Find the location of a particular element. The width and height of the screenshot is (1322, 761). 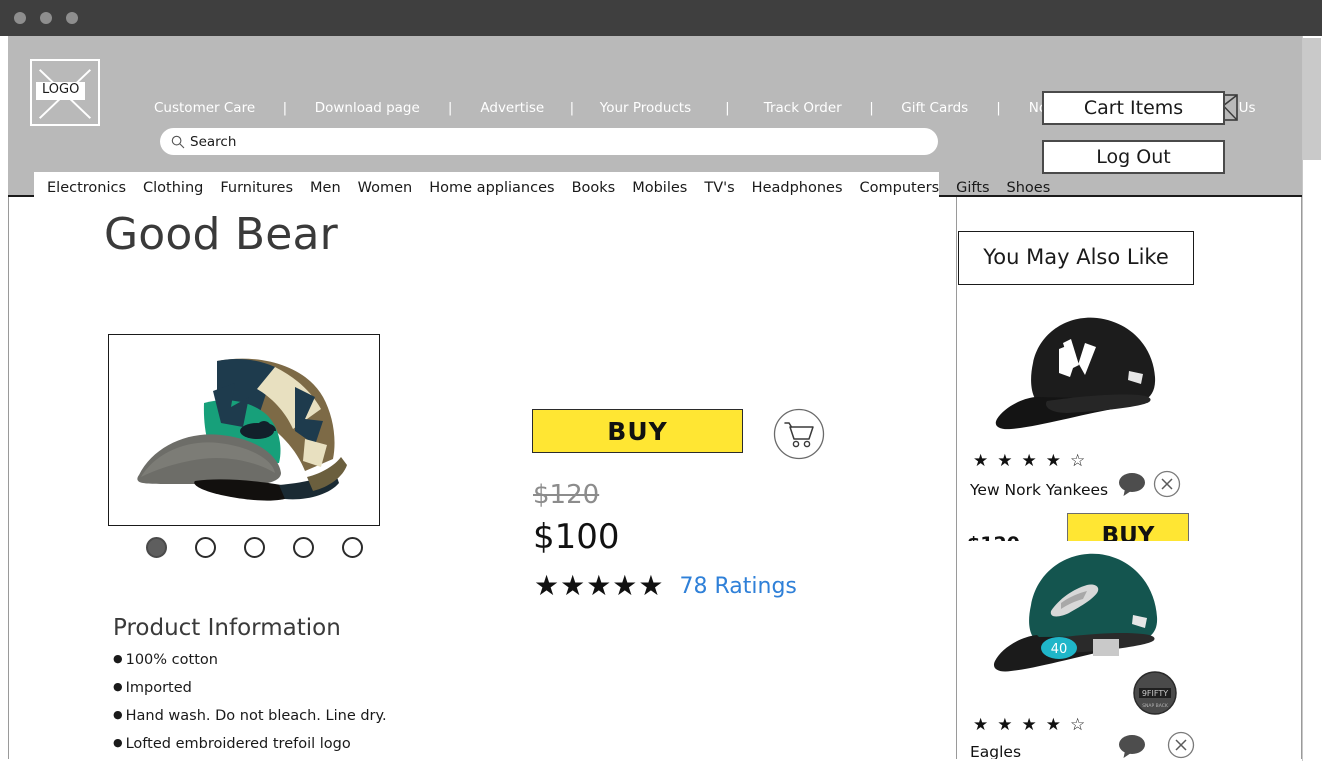

product-info-item: ● Imported is located at coordinates (323, 688).